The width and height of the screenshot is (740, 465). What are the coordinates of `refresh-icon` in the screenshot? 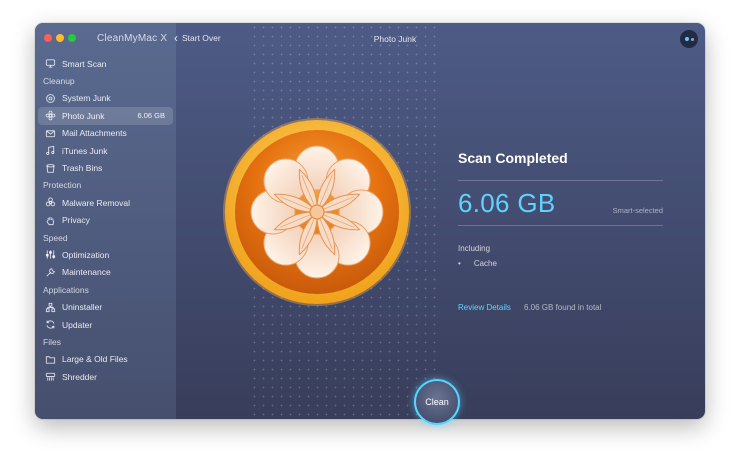 It's located at (50, 325).